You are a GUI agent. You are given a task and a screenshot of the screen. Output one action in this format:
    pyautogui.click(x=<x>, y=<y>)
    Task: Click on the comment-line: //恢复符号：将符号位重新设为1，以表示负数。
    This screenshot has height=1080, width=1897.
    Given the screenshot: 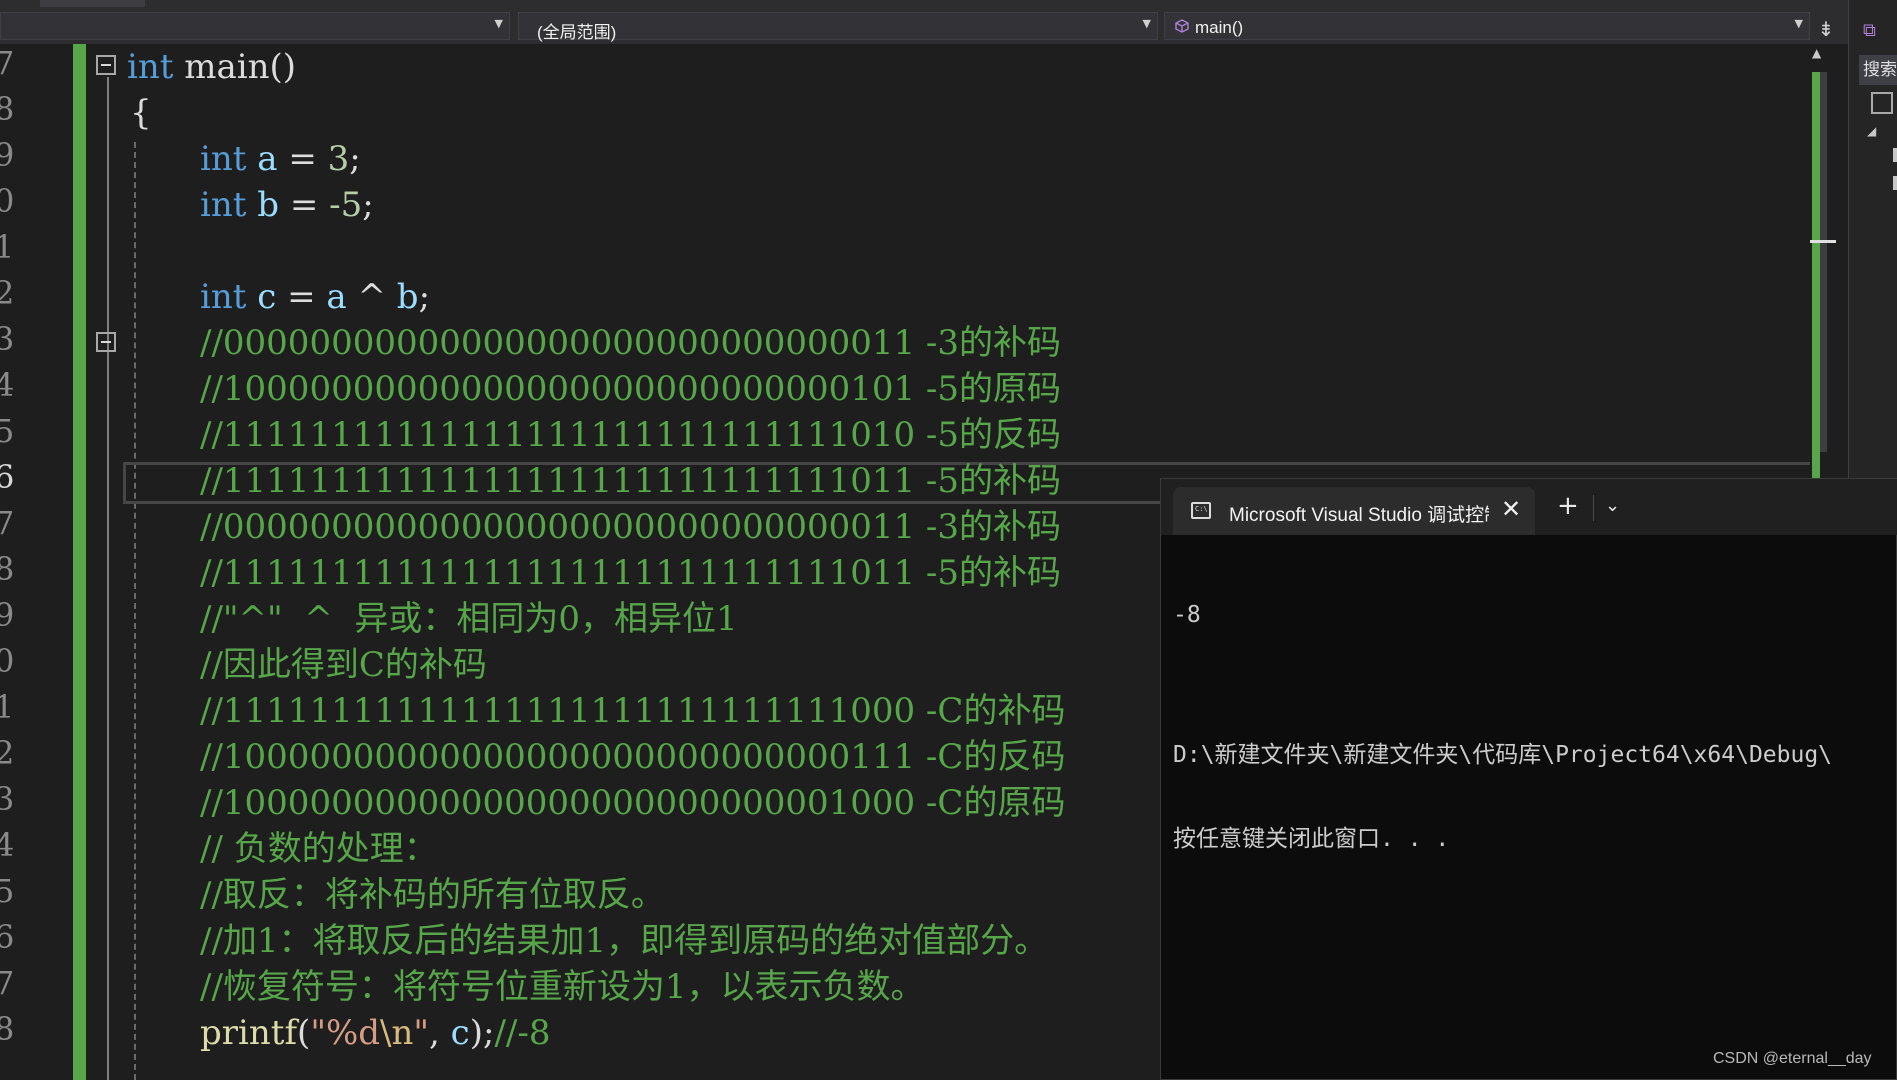 What is the action you would take?
    pyautogui.click(x=562, y=987)
    